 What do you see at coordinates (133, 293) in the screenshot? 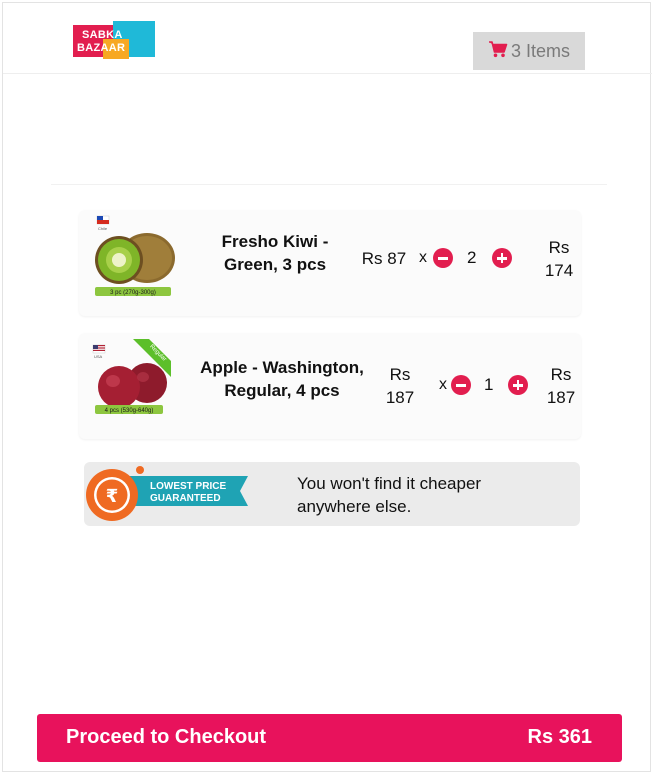
I see `svg-text: 3 pc (270g-300g)` at bounding box center [133, 293].